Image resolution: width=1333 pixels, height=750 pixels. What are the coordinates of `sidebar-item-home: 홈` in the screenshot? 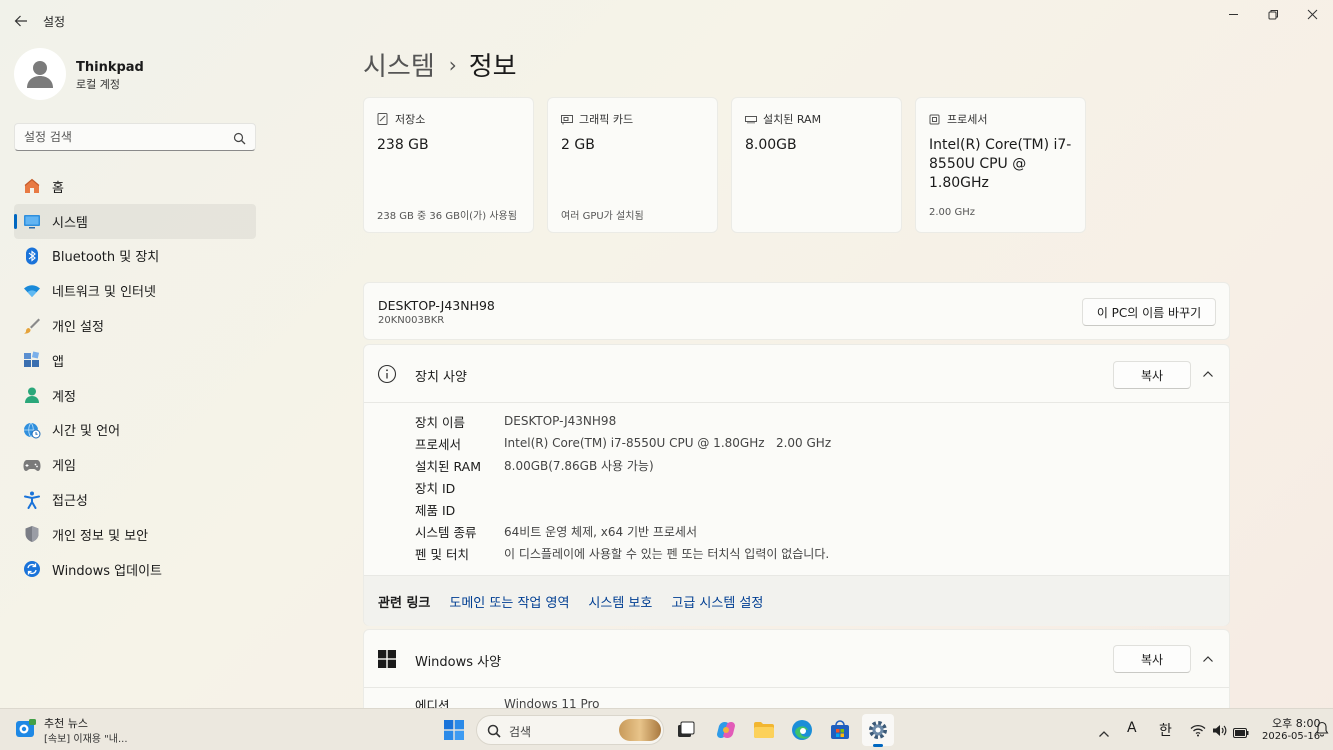 It's located at (135, 186).